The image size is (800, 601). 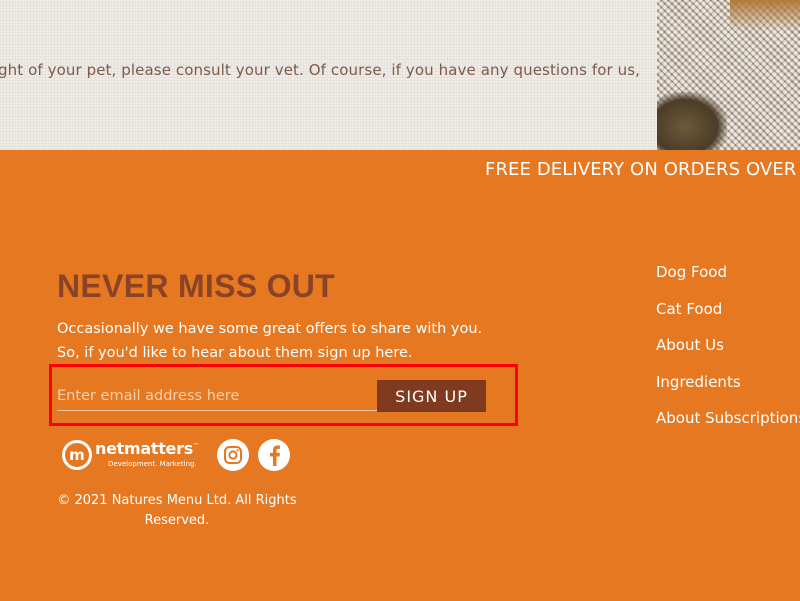 I want to click on free-delivery-ticker: FREE DELIVERY ON ORDERS OVER £, so click(x=642, y=169).